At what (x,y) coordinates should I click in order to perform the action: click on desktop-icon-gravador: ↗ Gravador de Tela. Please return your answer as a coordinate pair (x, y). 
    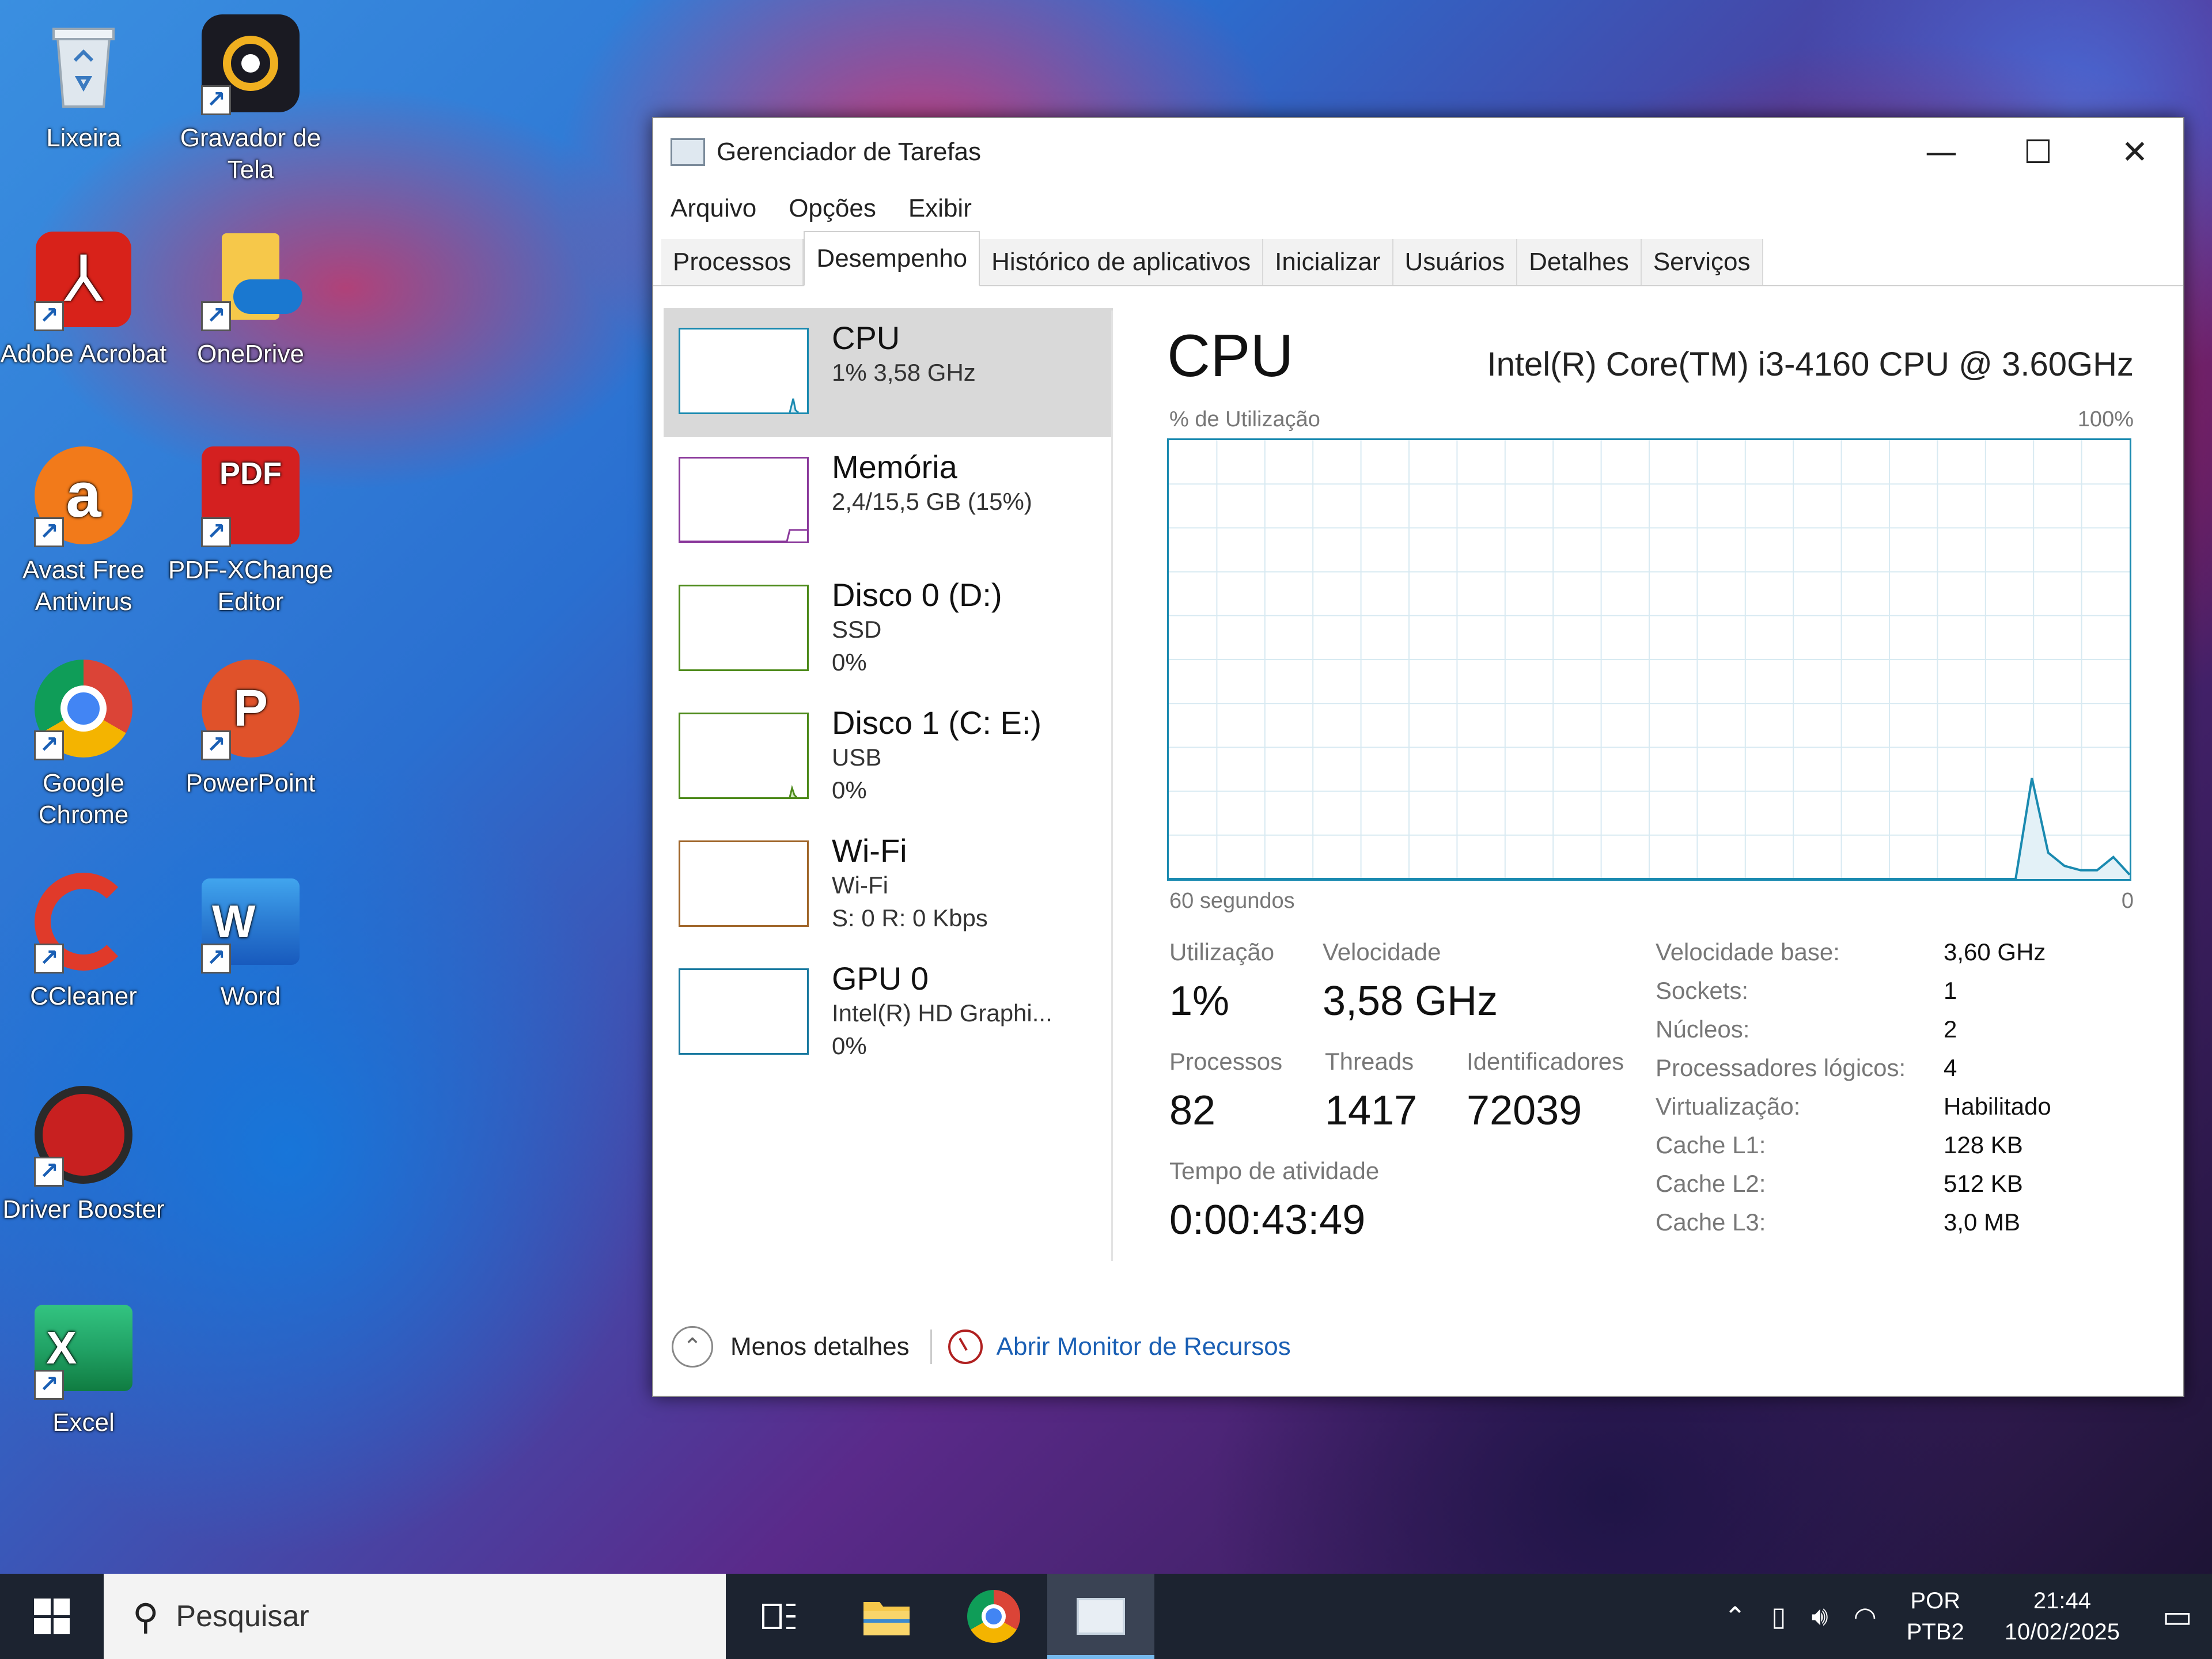
    Looking at the image, I should click on (250, 98).